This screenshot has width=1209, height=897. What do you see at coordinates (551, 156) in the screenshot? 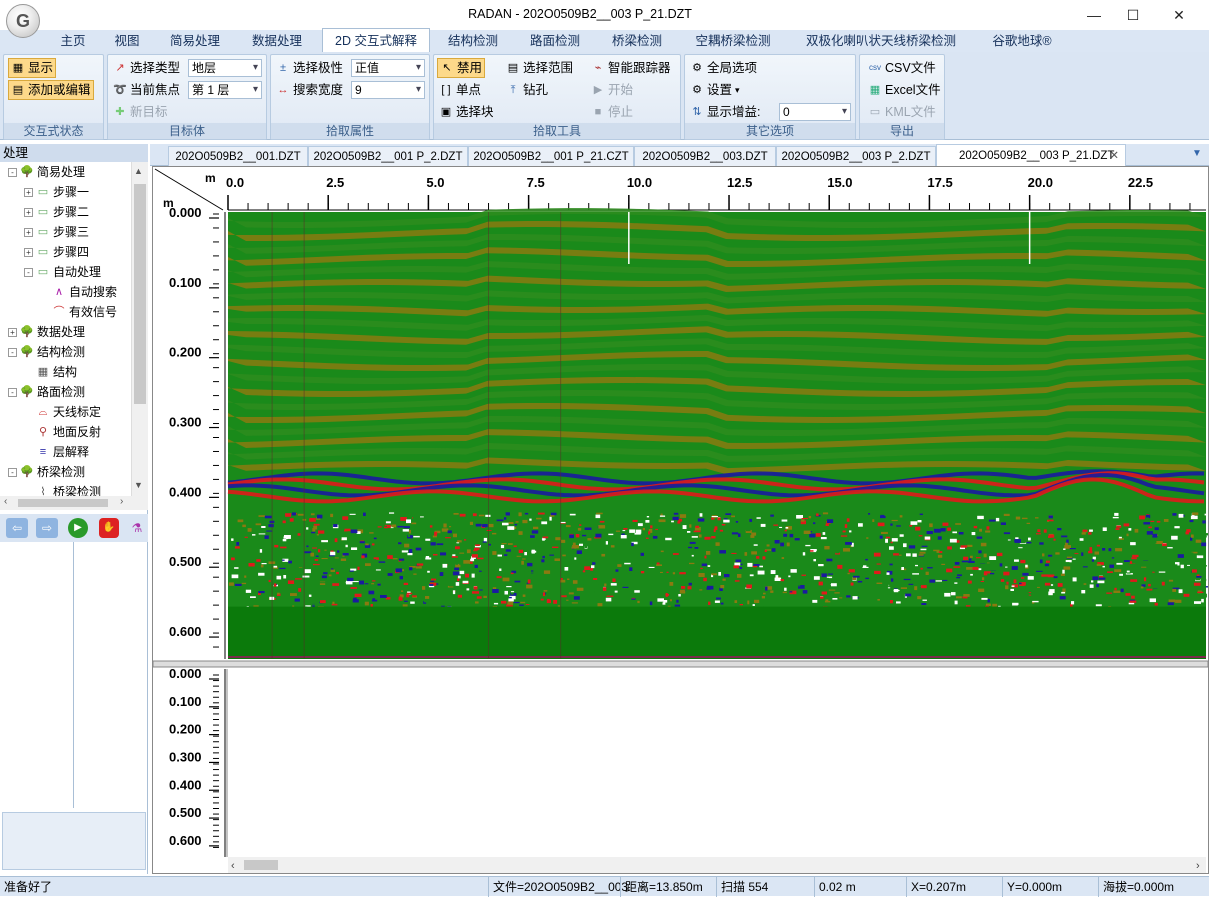
I see `doc-tab: 202O0509B2__001 P_21.CZT` at bounding box center [551, 156].